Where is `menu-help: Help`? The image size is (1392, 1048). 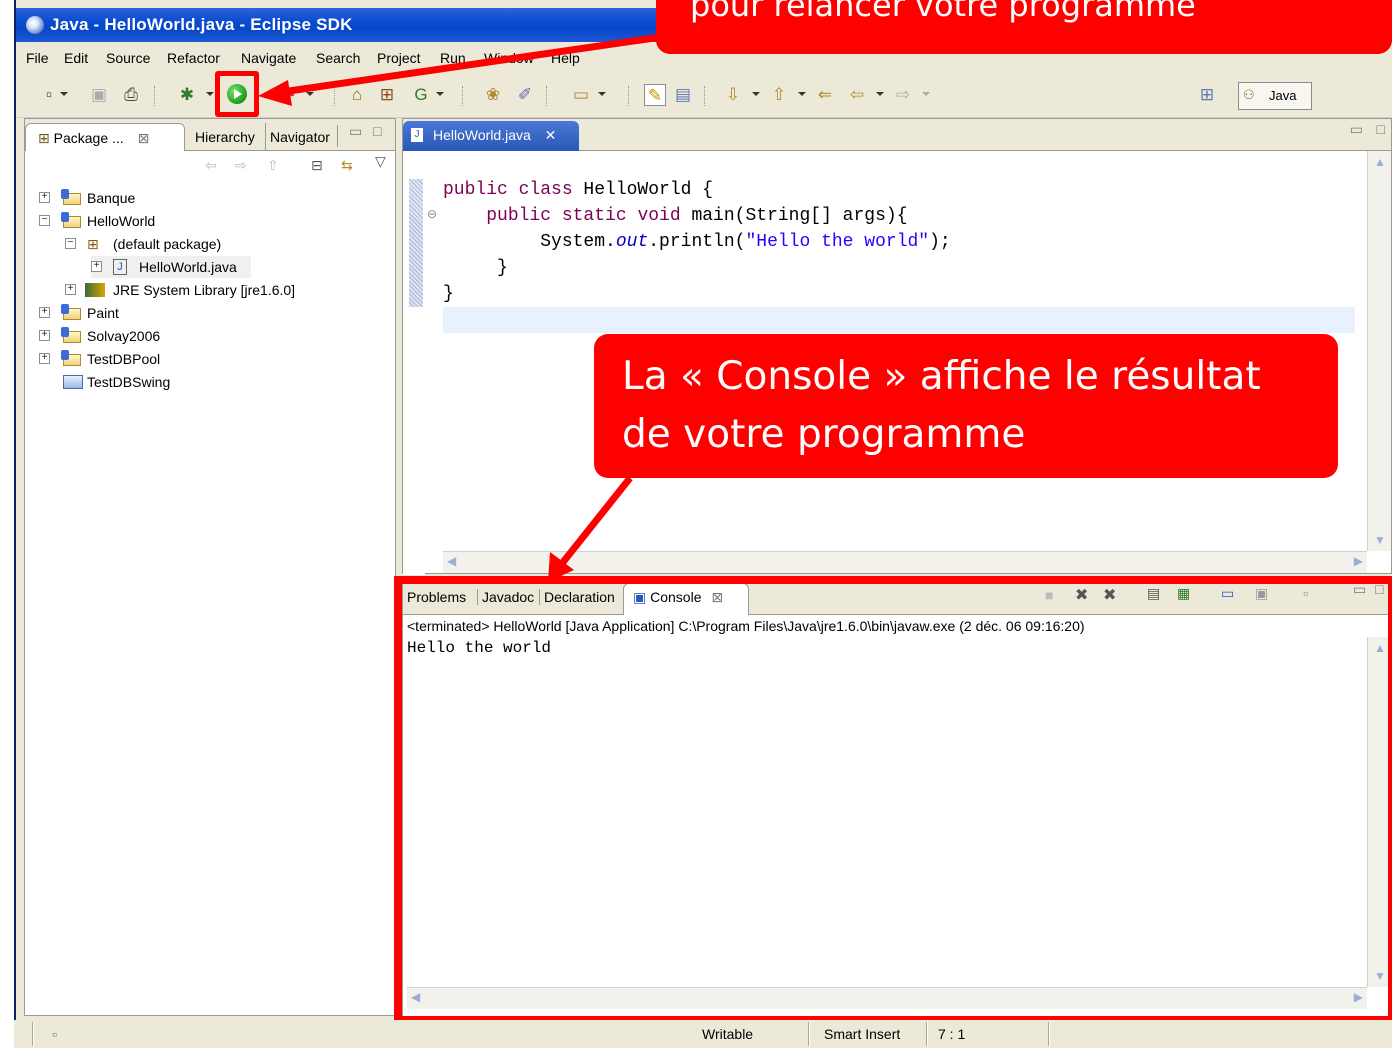
menu-help: Help is located at coordinates (565, 58).